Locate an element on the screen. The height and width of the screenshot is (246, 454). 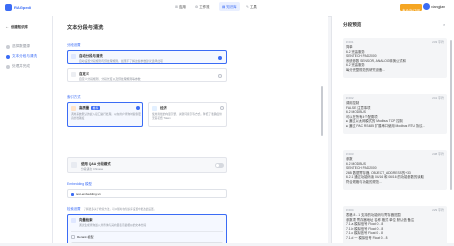
qa-icon is located at coordinates (74, 165).